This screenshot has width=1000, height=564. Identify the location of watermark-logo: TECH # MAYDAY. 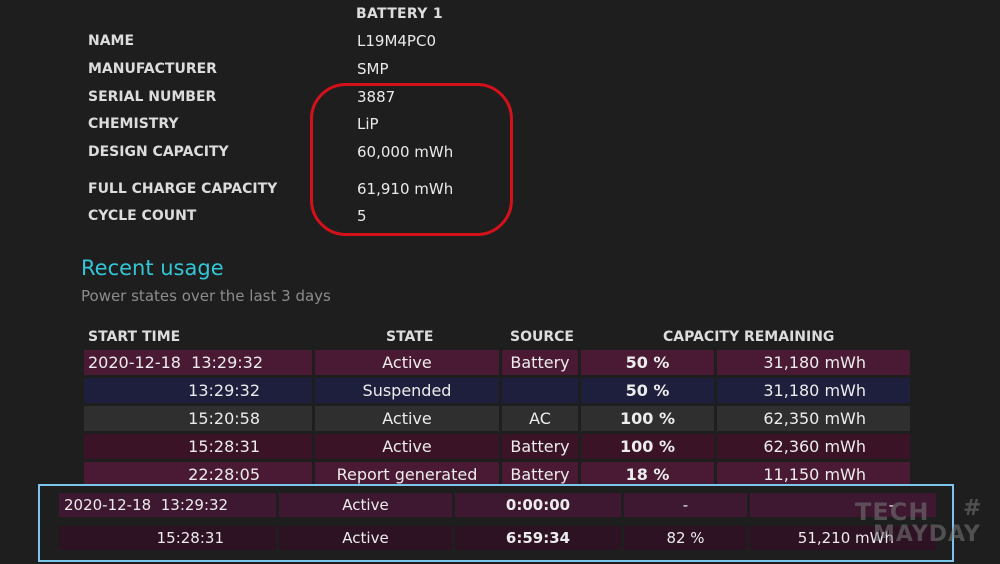
(920, 523).